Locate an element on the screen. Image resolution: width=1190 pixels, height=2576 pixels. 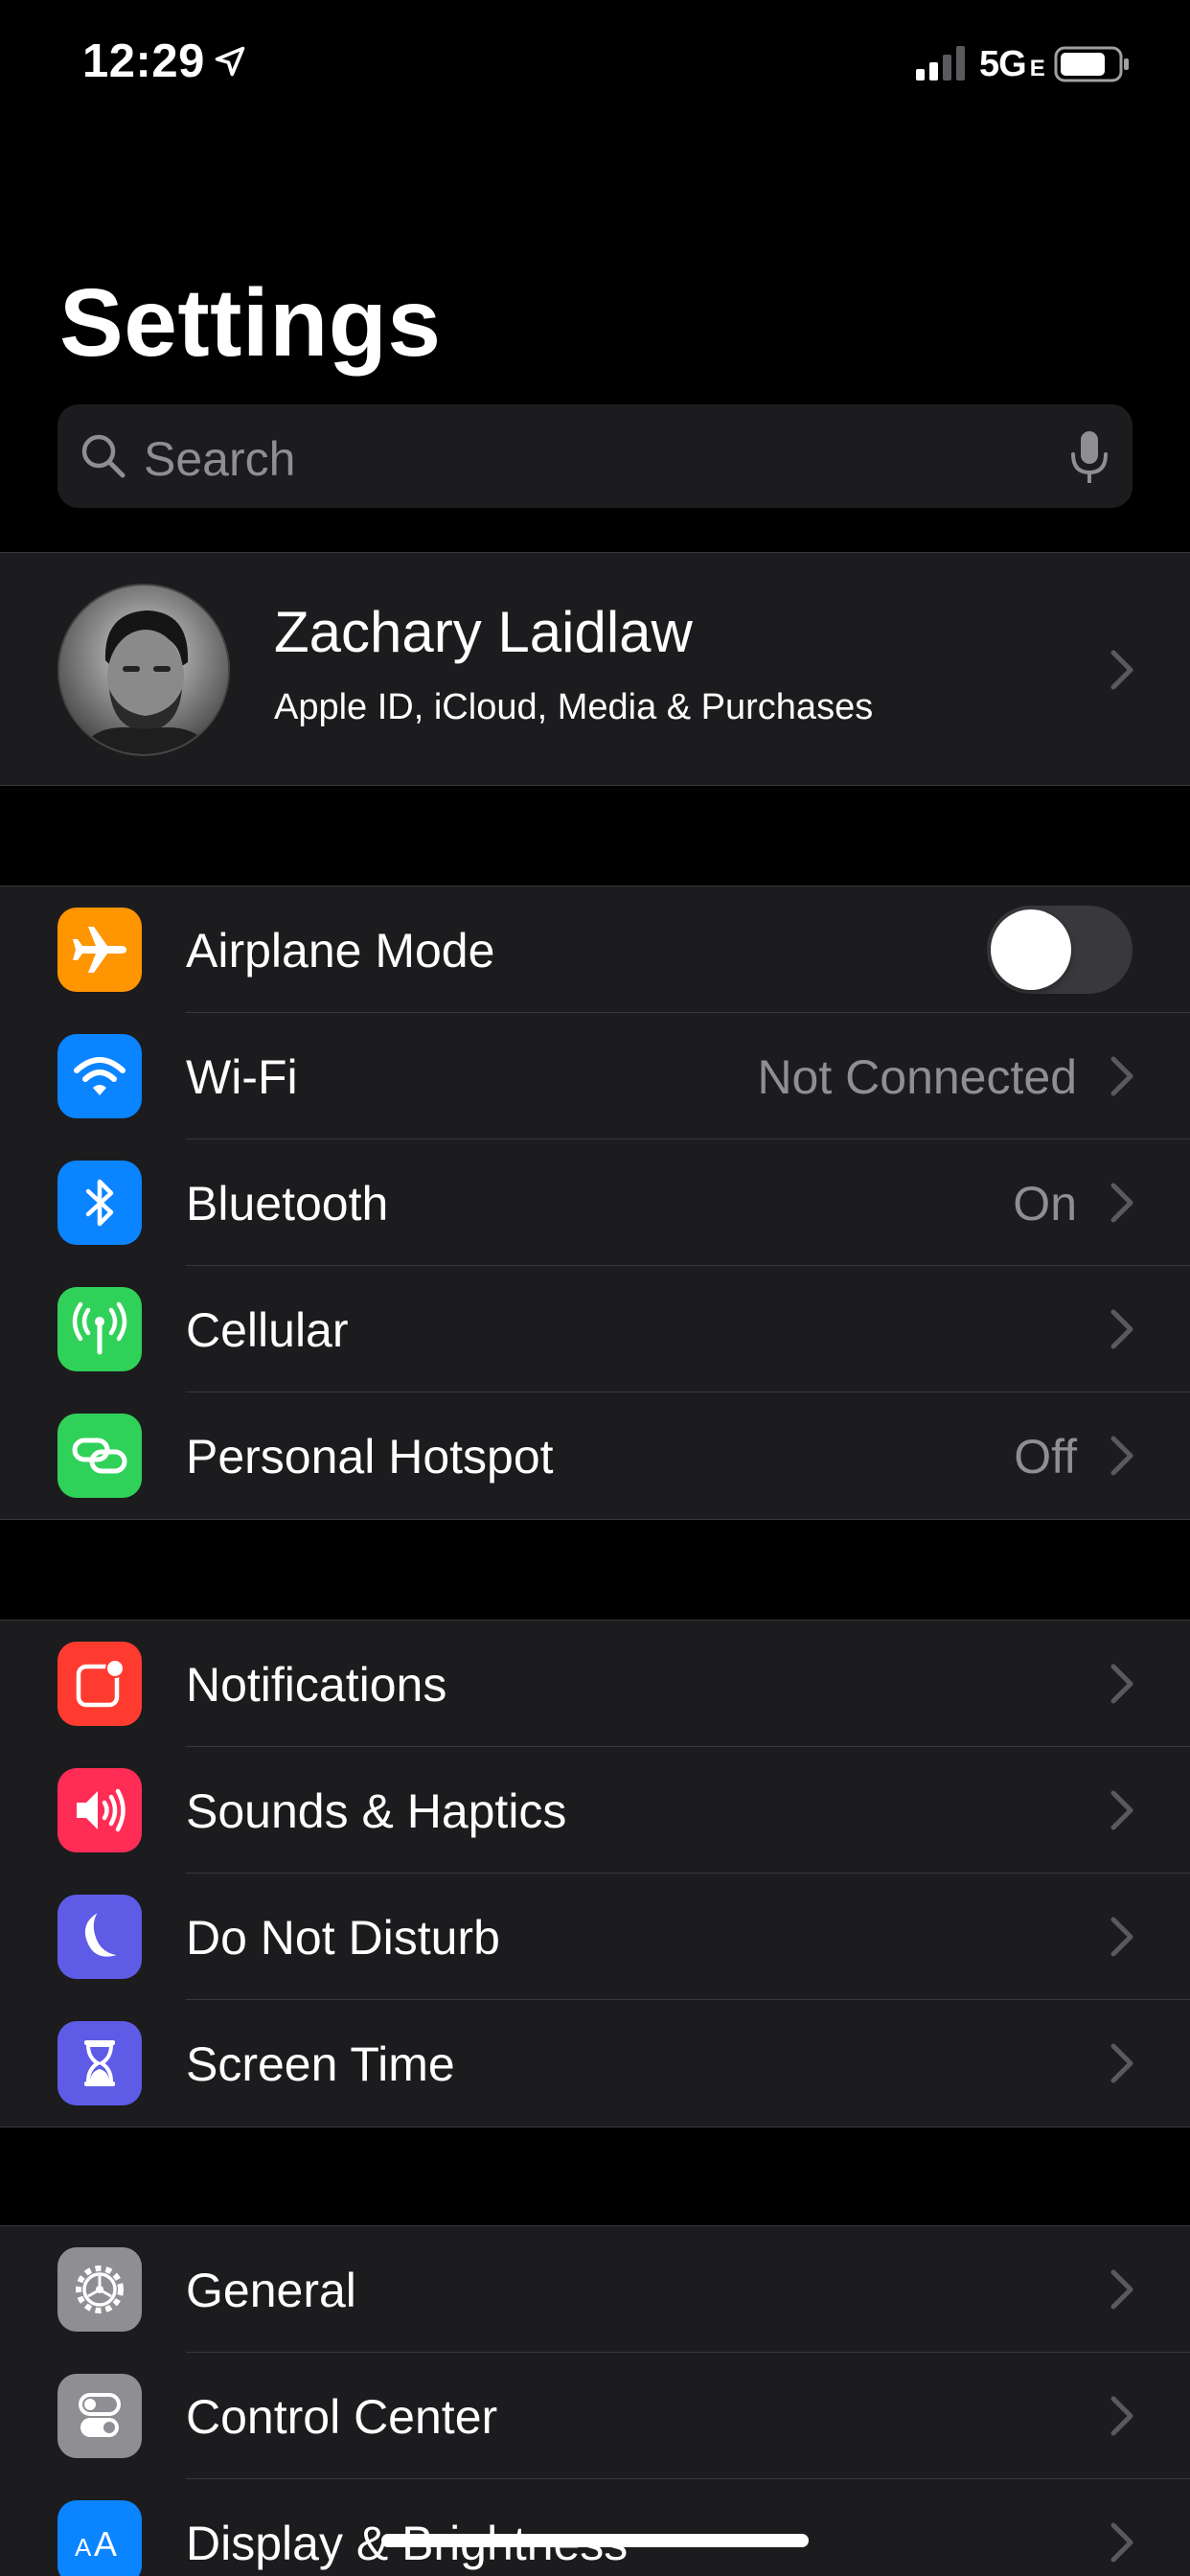
page-title: Settings is located at coordinates (250, 323).